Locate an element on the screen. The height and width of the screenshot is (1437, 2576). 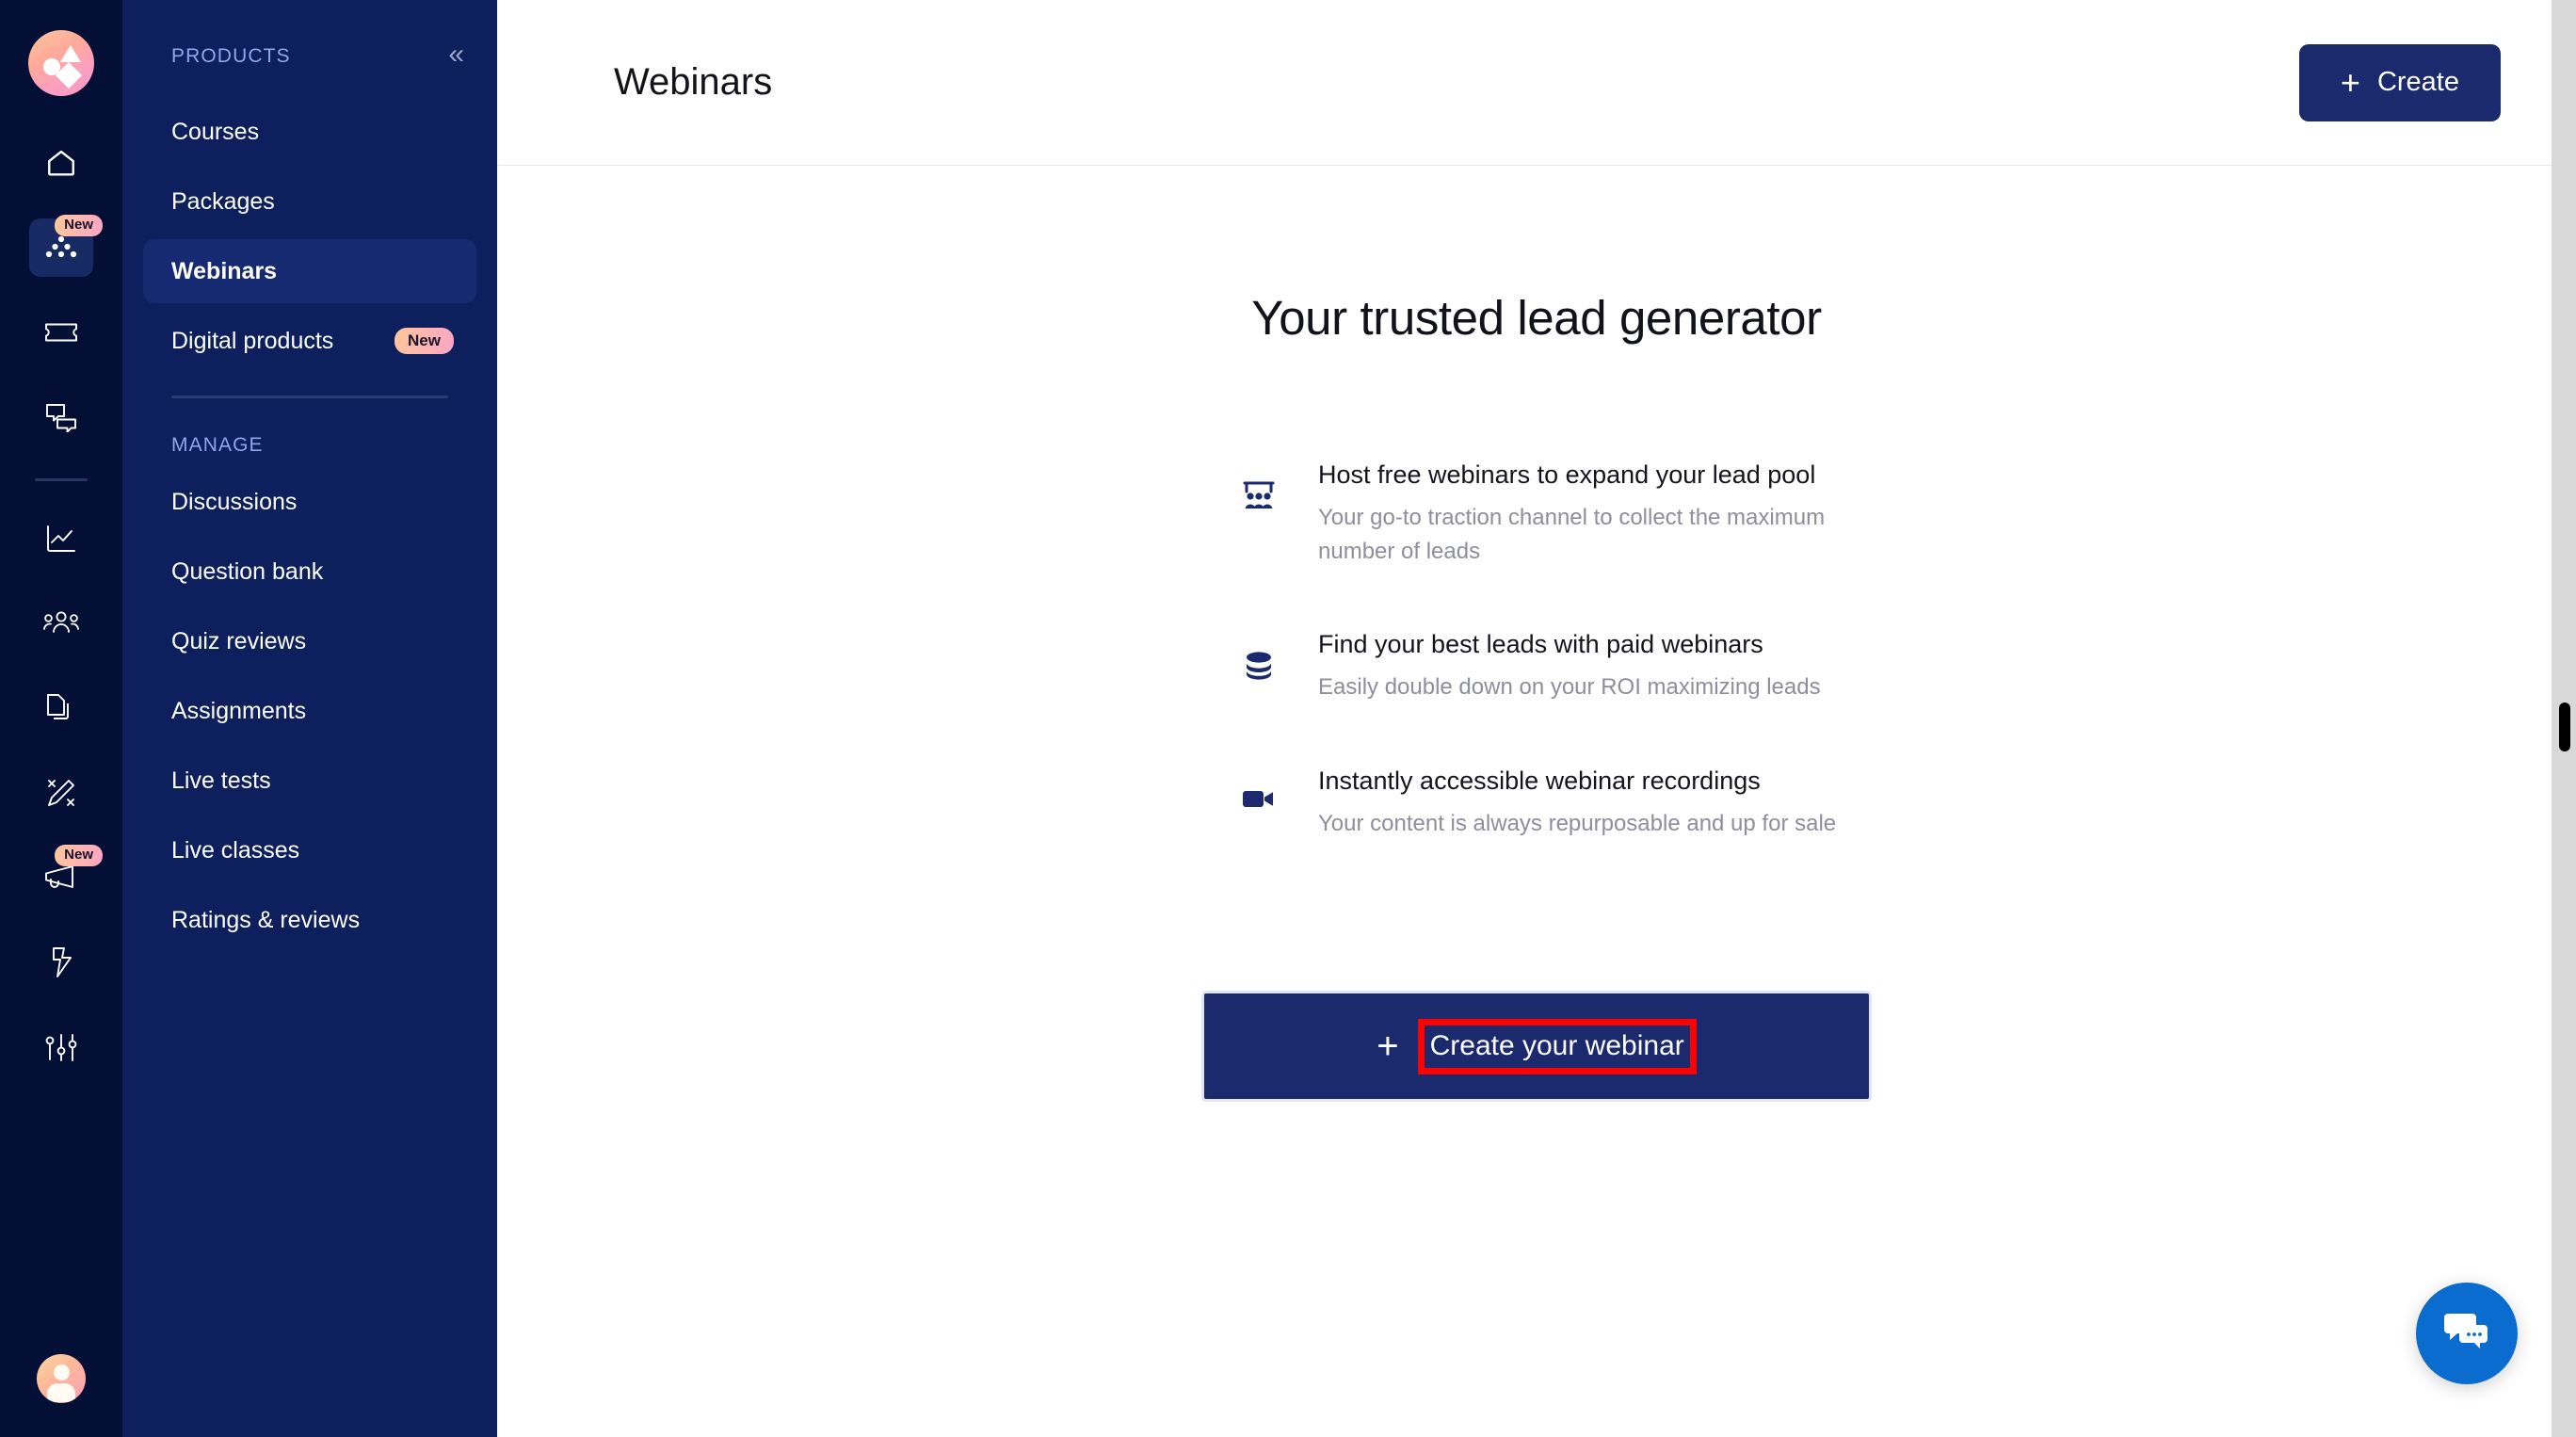
sidebar-item-ratings-reviews: Ratings & reviews is located at coordinates (309, 920).